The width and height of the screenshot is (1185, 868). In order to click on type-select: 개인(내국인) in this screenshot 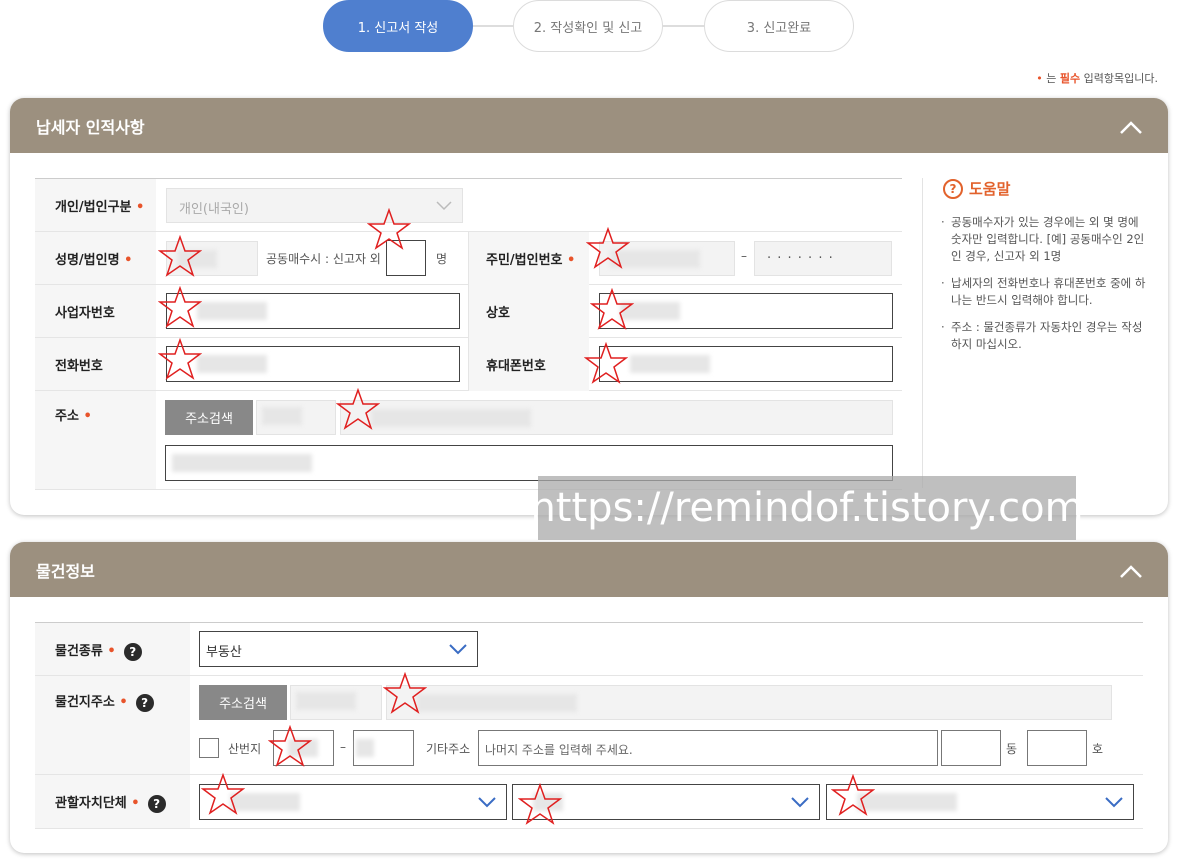, I will do `click(314, 205)`.